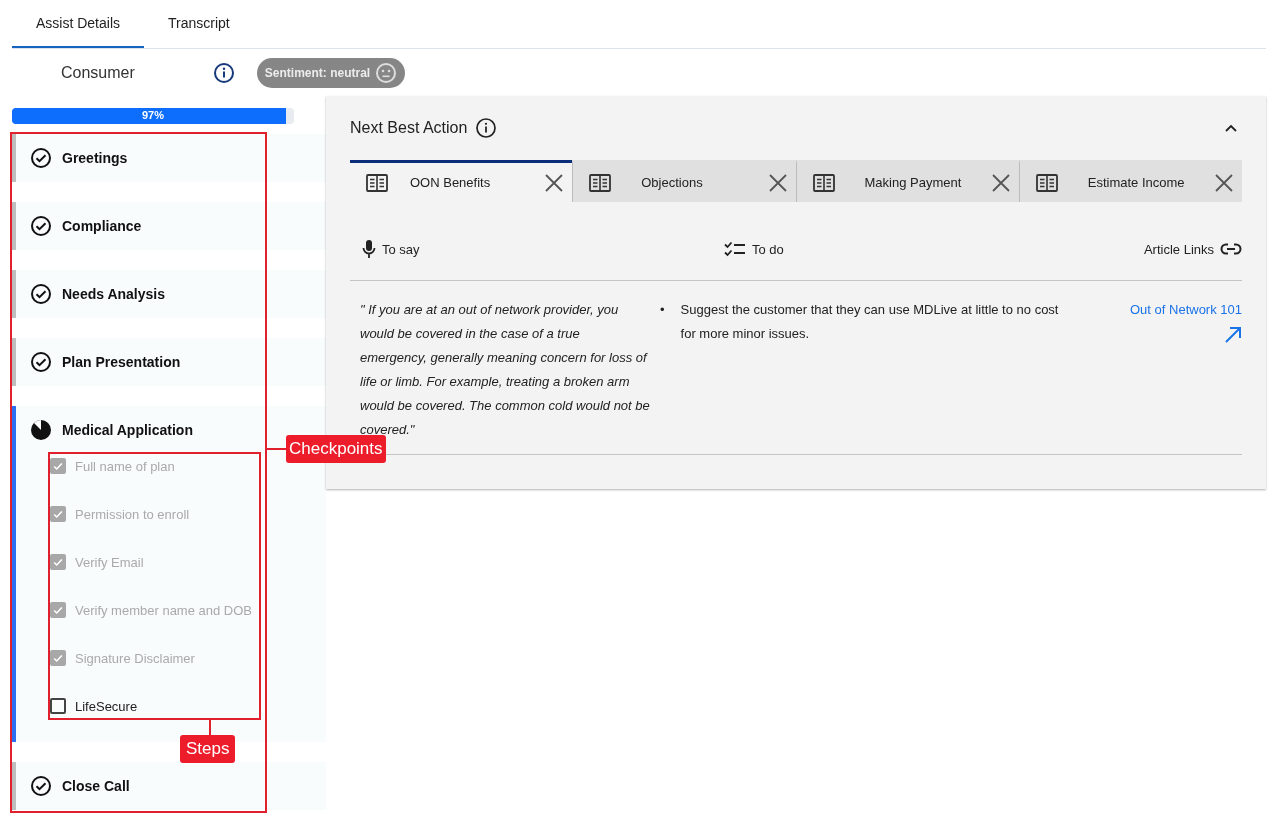 This screenshot has height=831, width=1277. I want to click on section-title: Compliance, so click(102, 226).